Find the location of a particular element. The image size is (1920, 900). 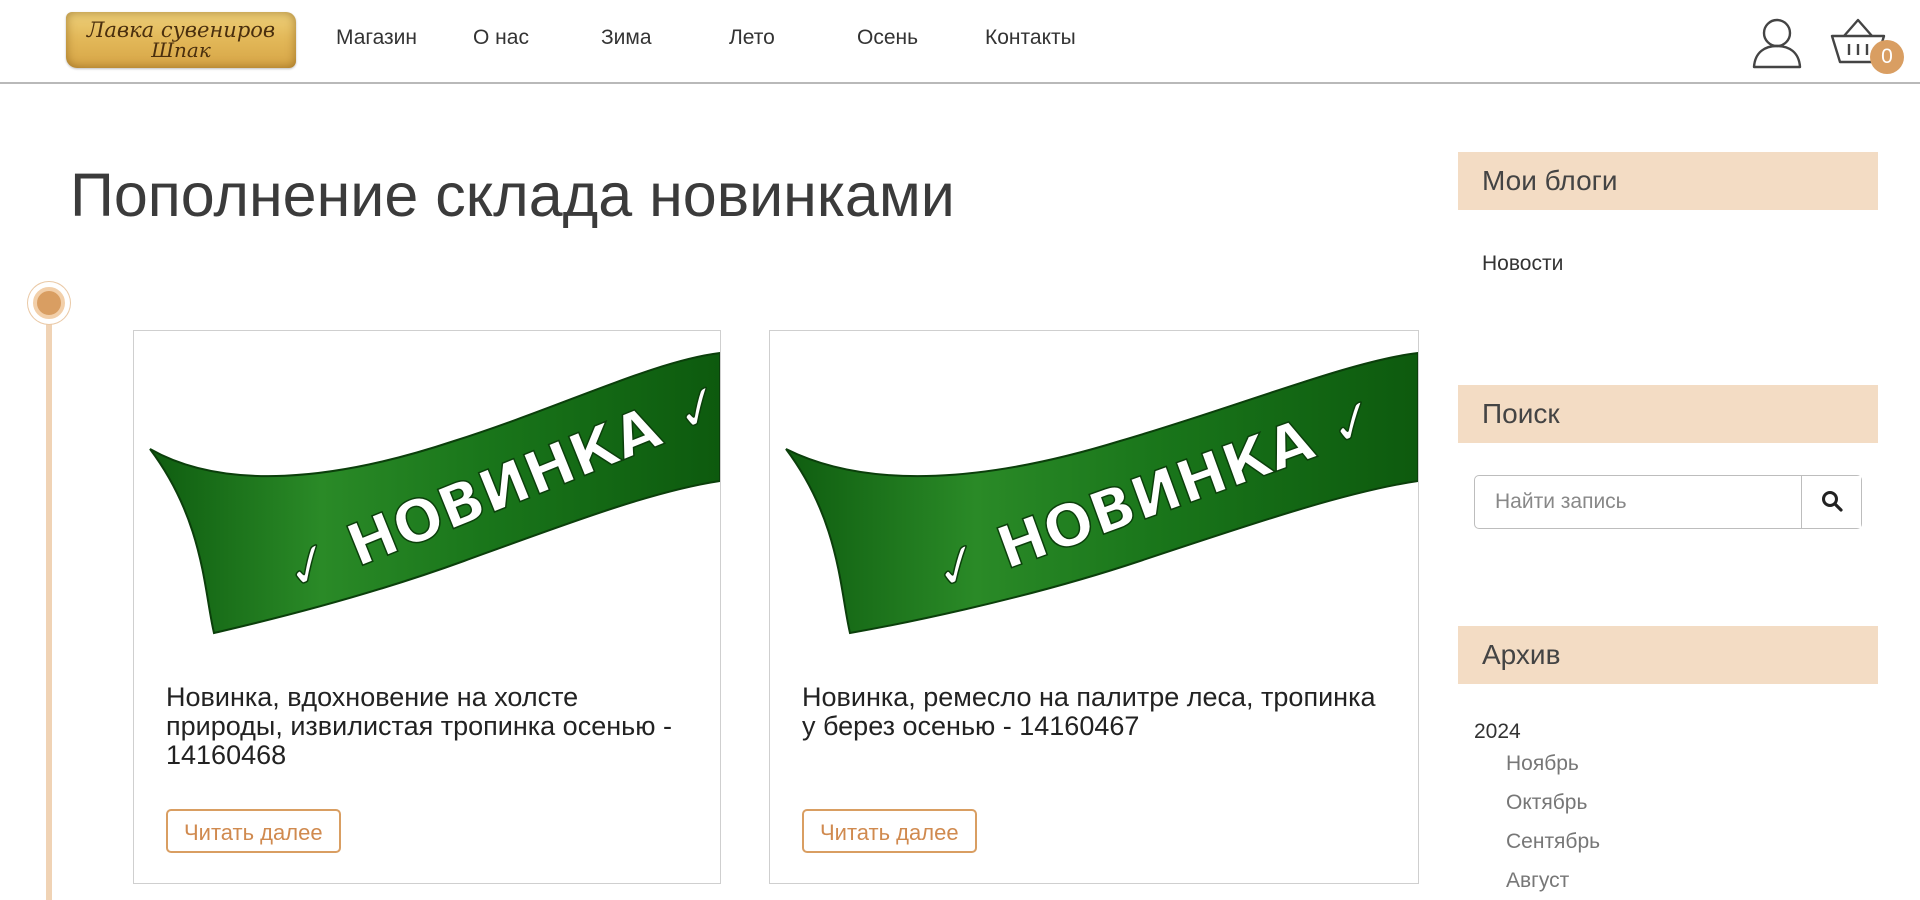

widget-title-archive: Архив is located at coordinates (1668, 655).